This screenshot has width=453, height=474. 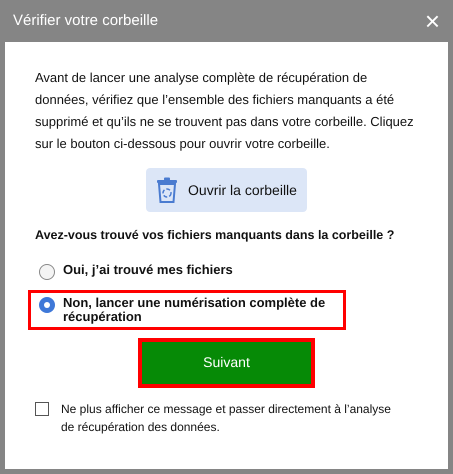 What do you see at coordinates (167, 190) in the screenshot?
I see `recycle-bin-icon` at bounding box center [167, 190].